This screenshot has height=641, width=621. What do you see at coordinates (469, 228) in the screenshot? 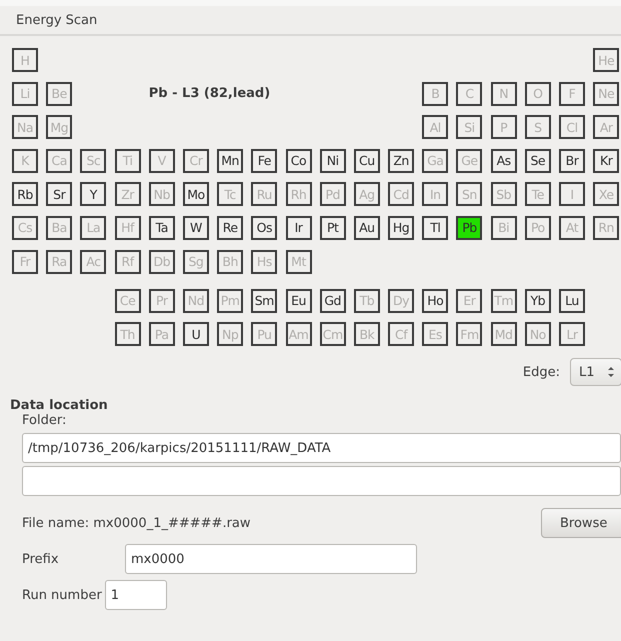
I see `element-button: Pb` at bounding box center [469, 228].